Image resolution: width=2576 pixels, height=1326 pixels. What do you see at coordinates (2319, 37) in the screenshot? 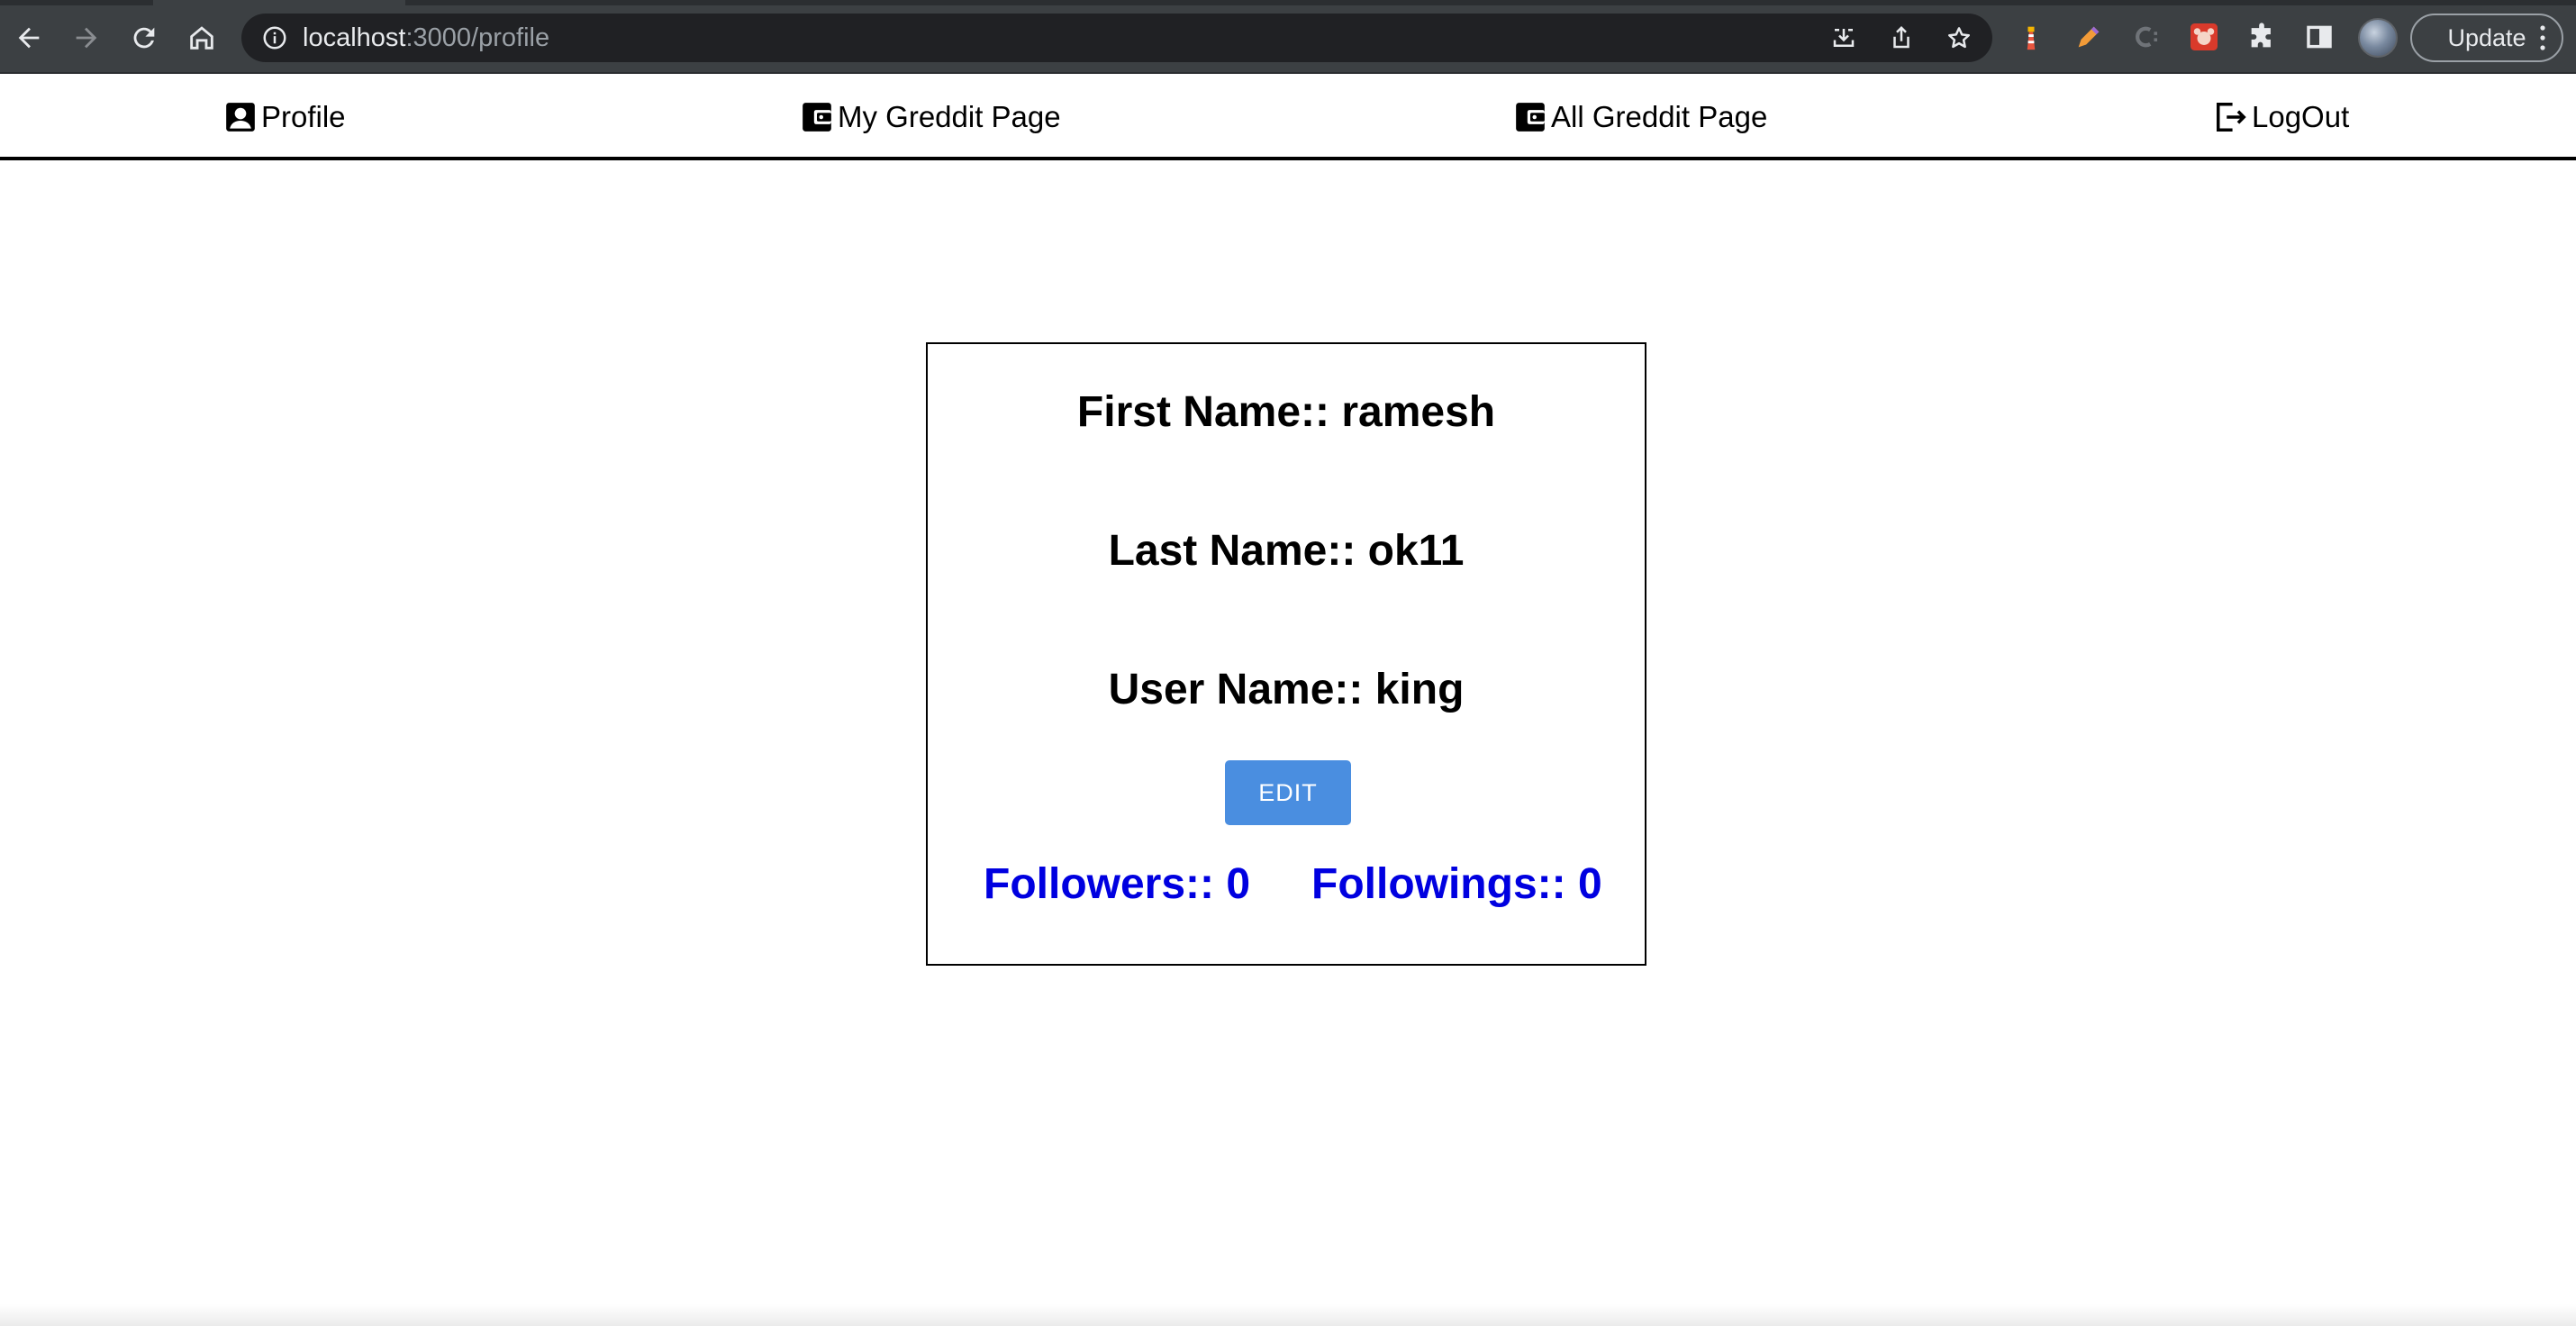
I see `side-panel-icon` at bounding box center [2319, 37].